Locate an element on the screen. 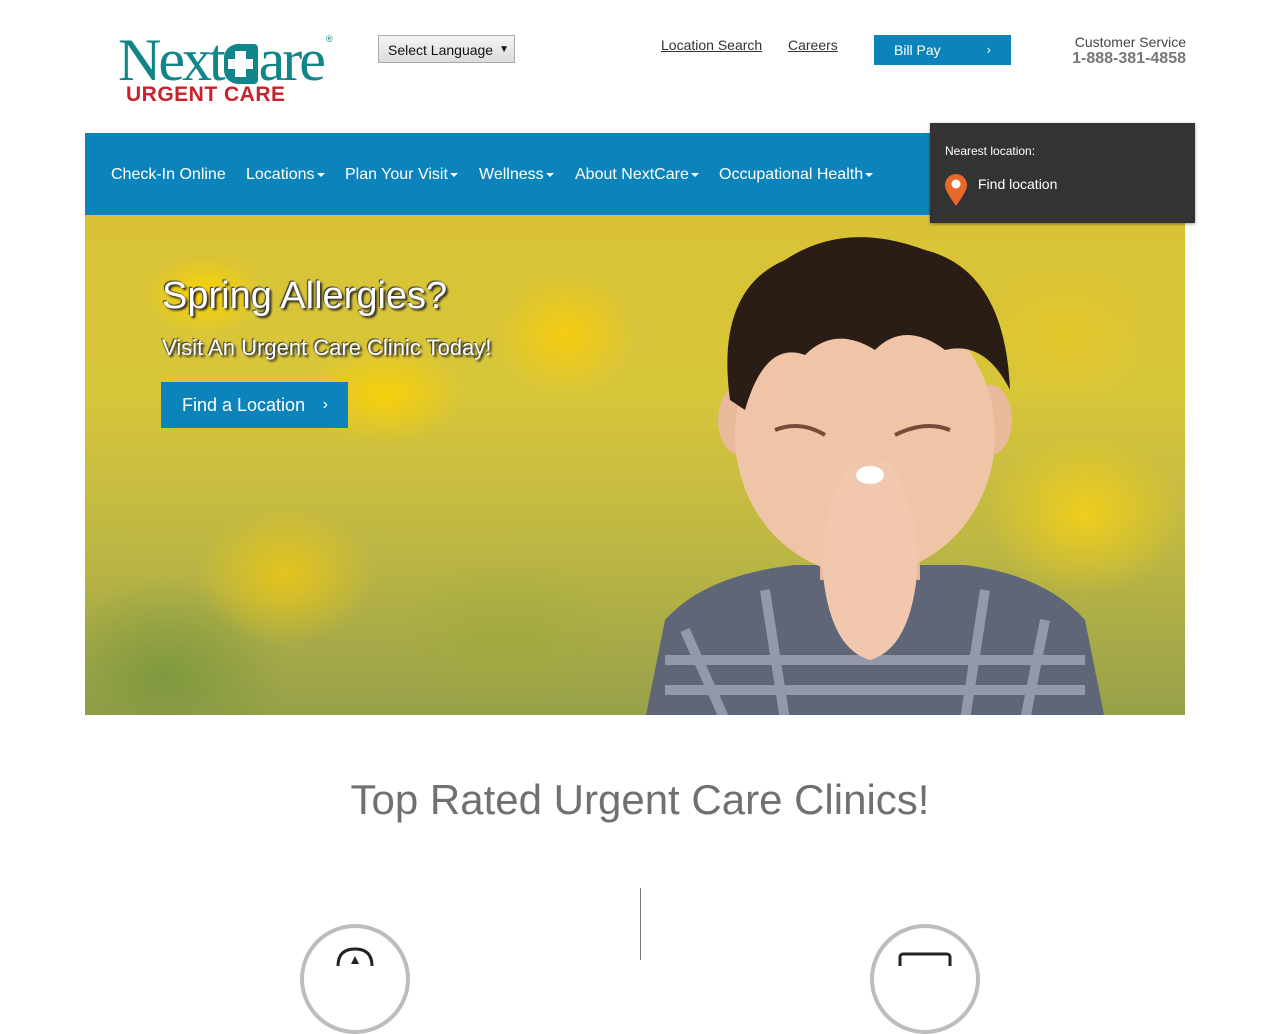 Image resolution: width=1280 pixels, height=1034 pixels. language-select-value: Select Language is located at coordinates (441, 50).